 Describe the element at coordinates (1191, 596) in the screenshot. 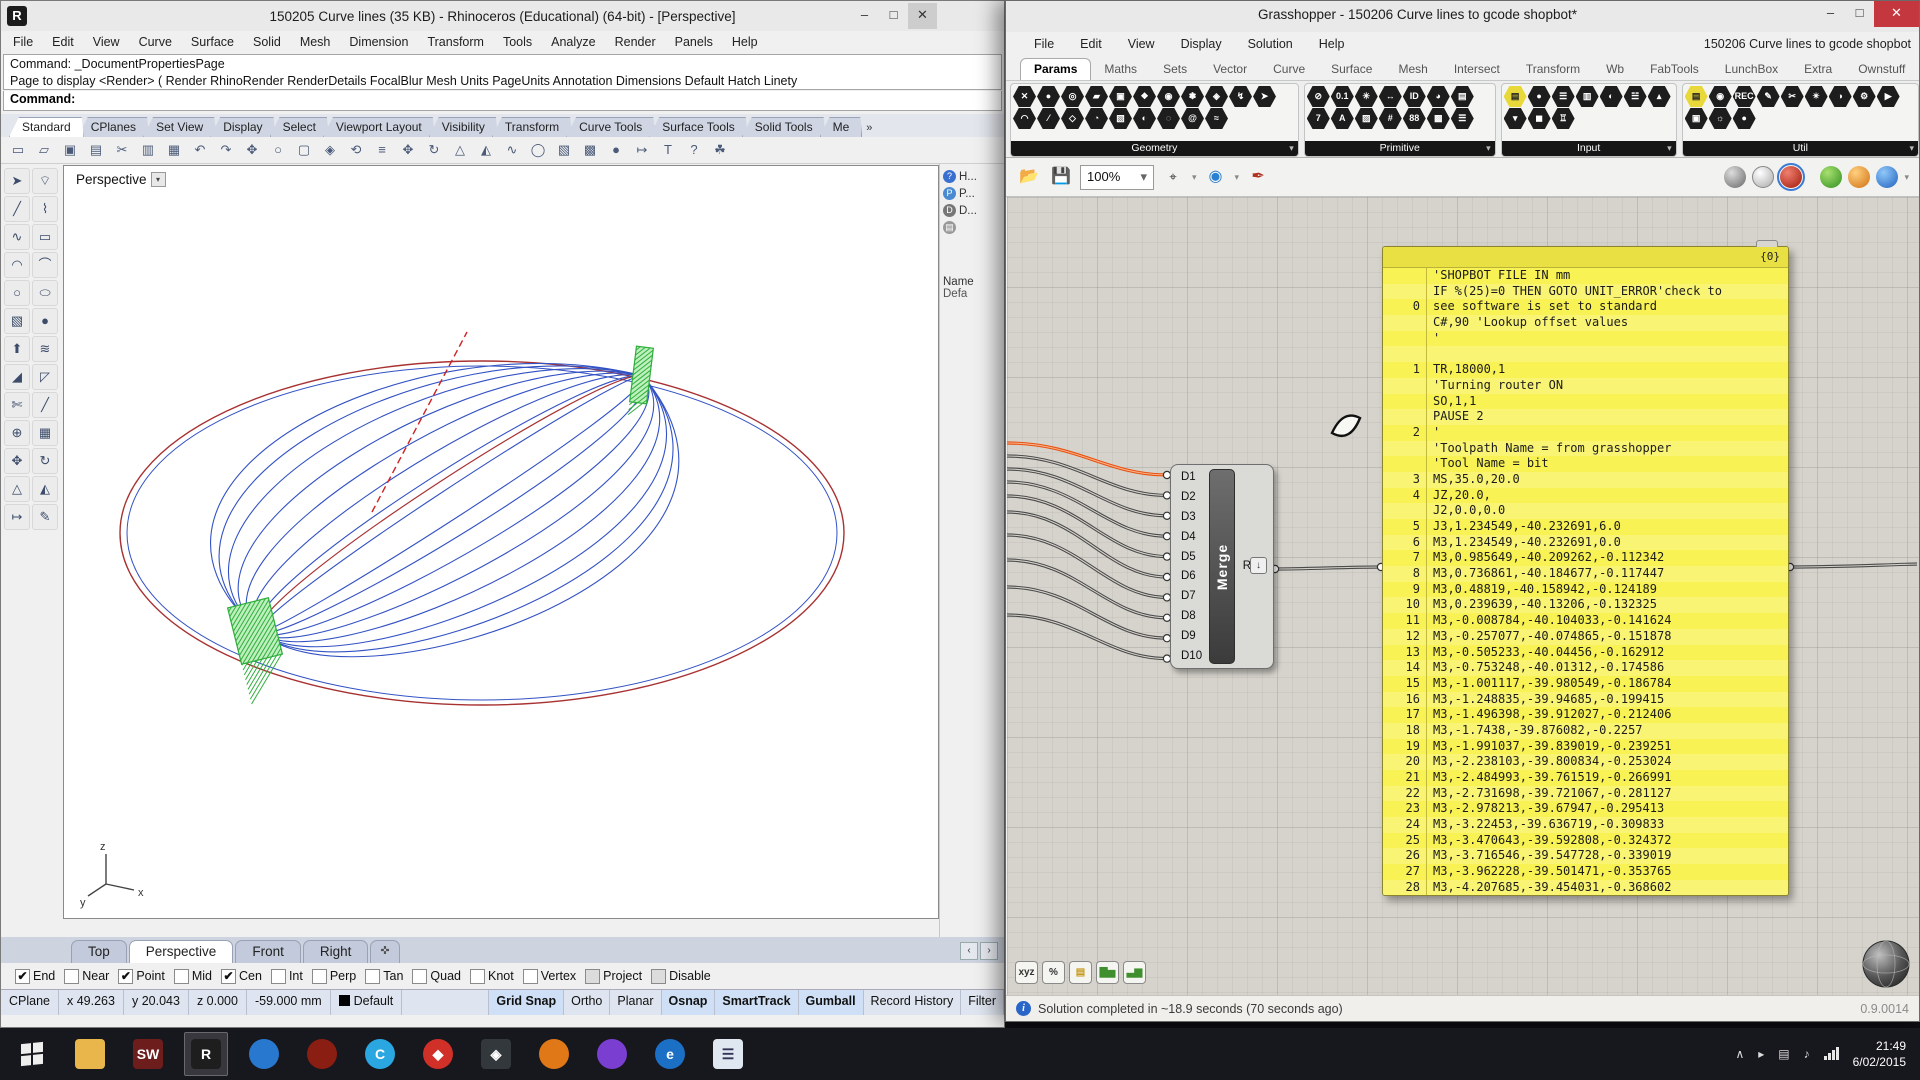

I see `merge-input-d7: D7` at that location.